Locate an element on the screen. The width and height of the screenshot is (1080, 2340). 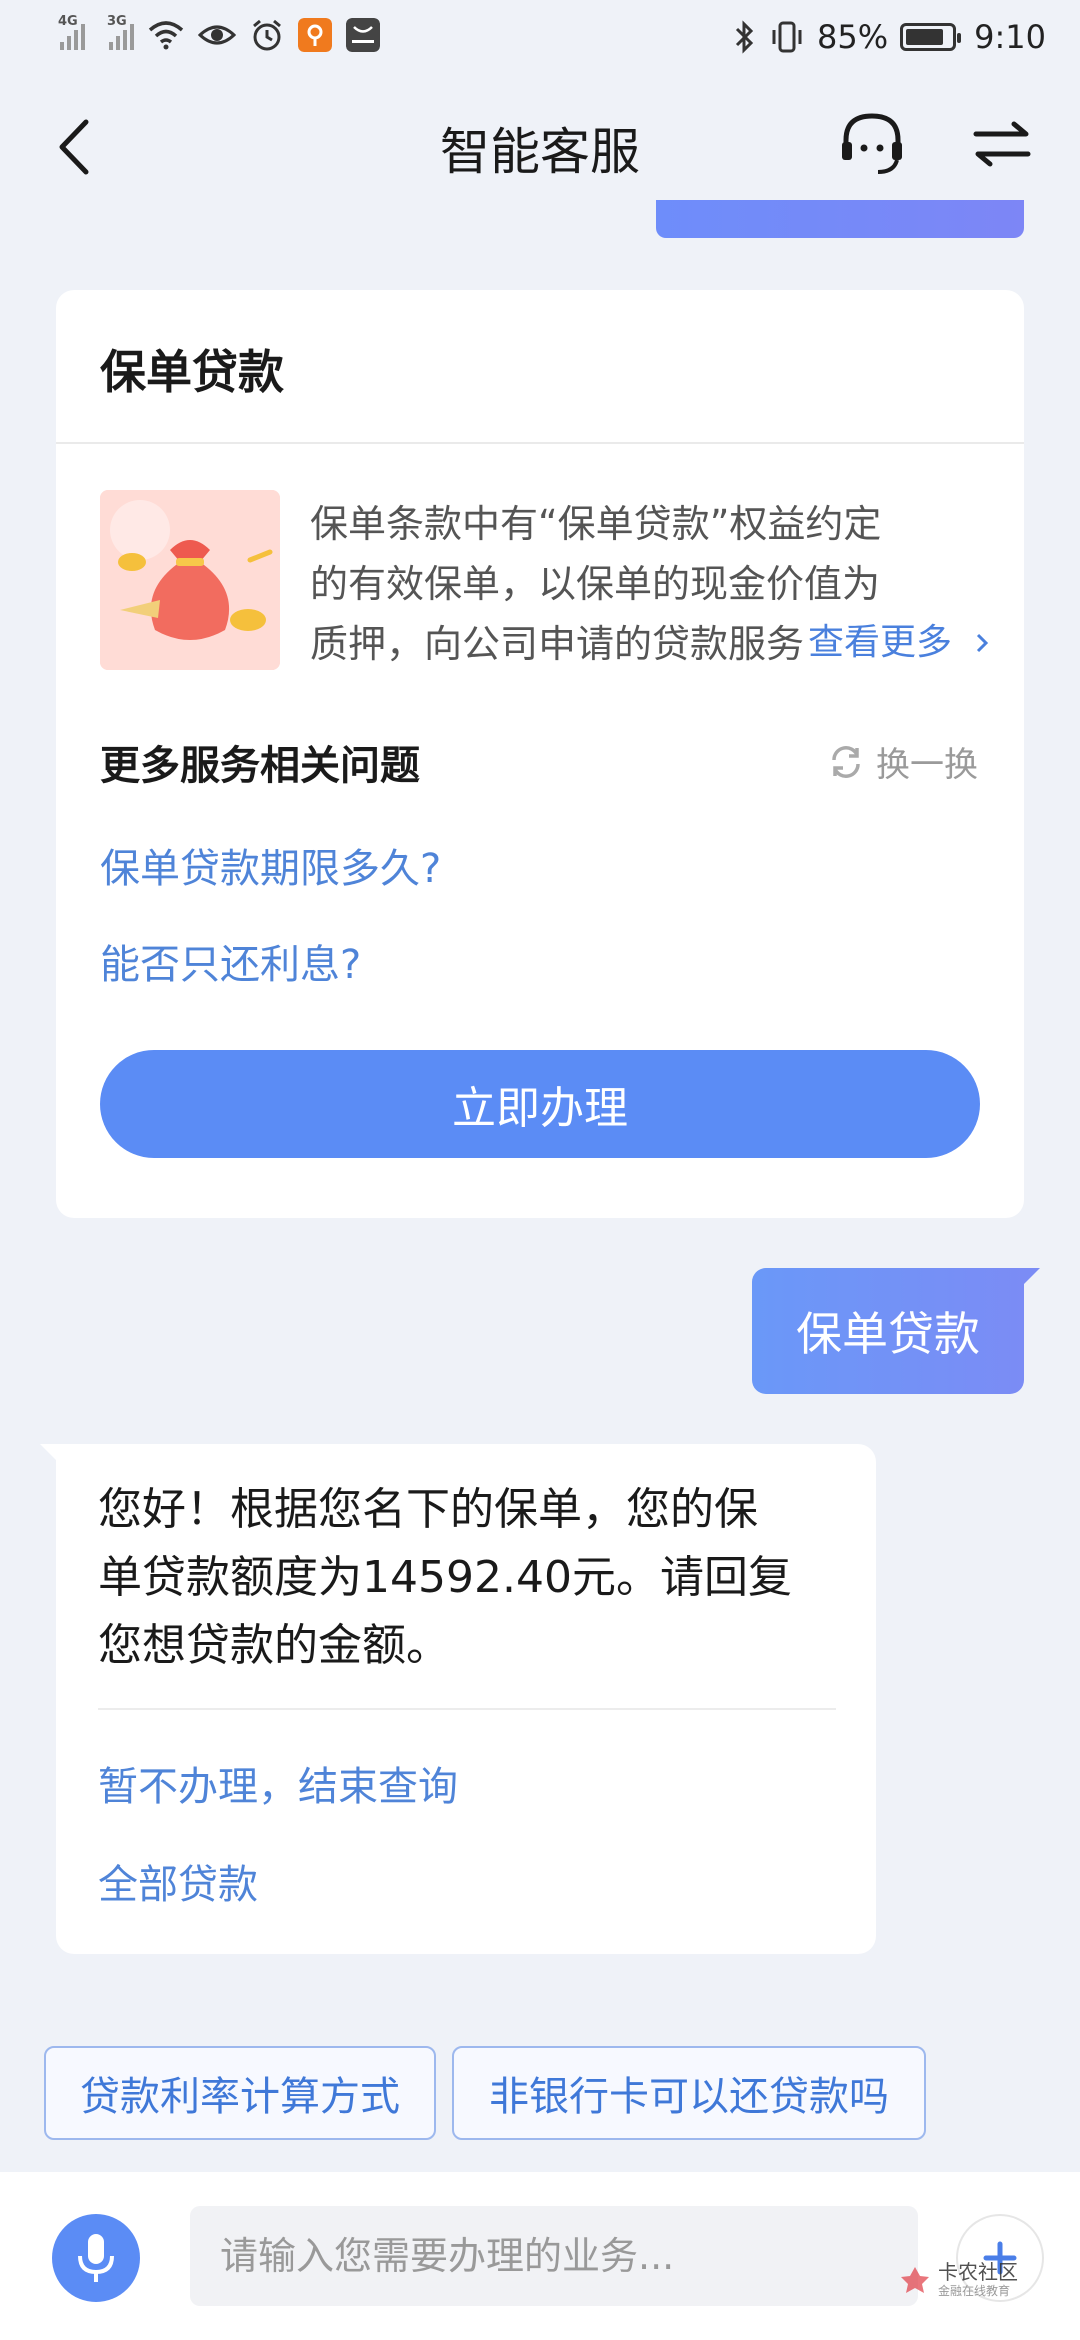
swap-arrows-icon is located at coordinates (1002, 144).